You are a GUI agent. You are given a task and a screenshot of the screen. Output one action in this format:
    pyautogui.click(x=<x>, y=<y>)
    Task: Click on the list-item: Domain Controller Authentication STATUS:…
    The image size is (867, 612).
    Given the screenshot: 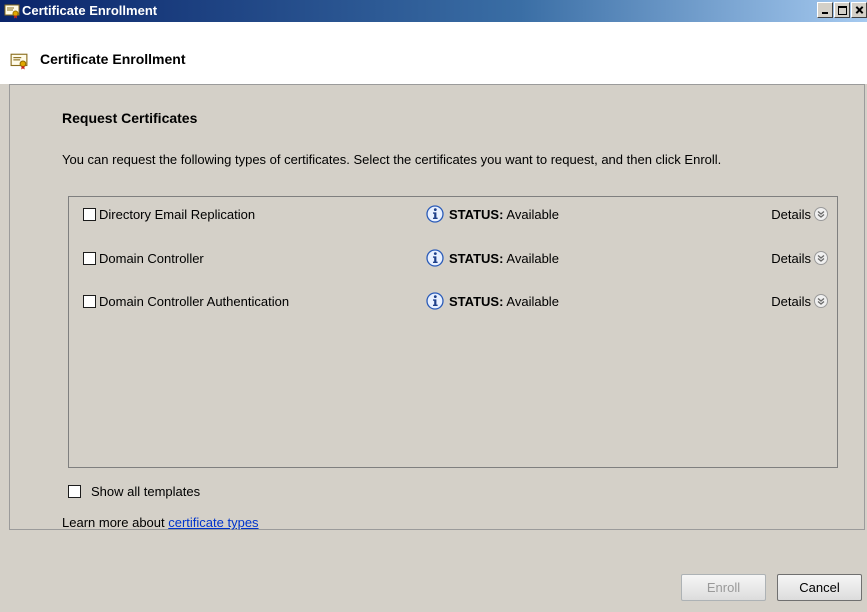 What is the action you would take?
    pyautogui.click(x=453, y=302)
    